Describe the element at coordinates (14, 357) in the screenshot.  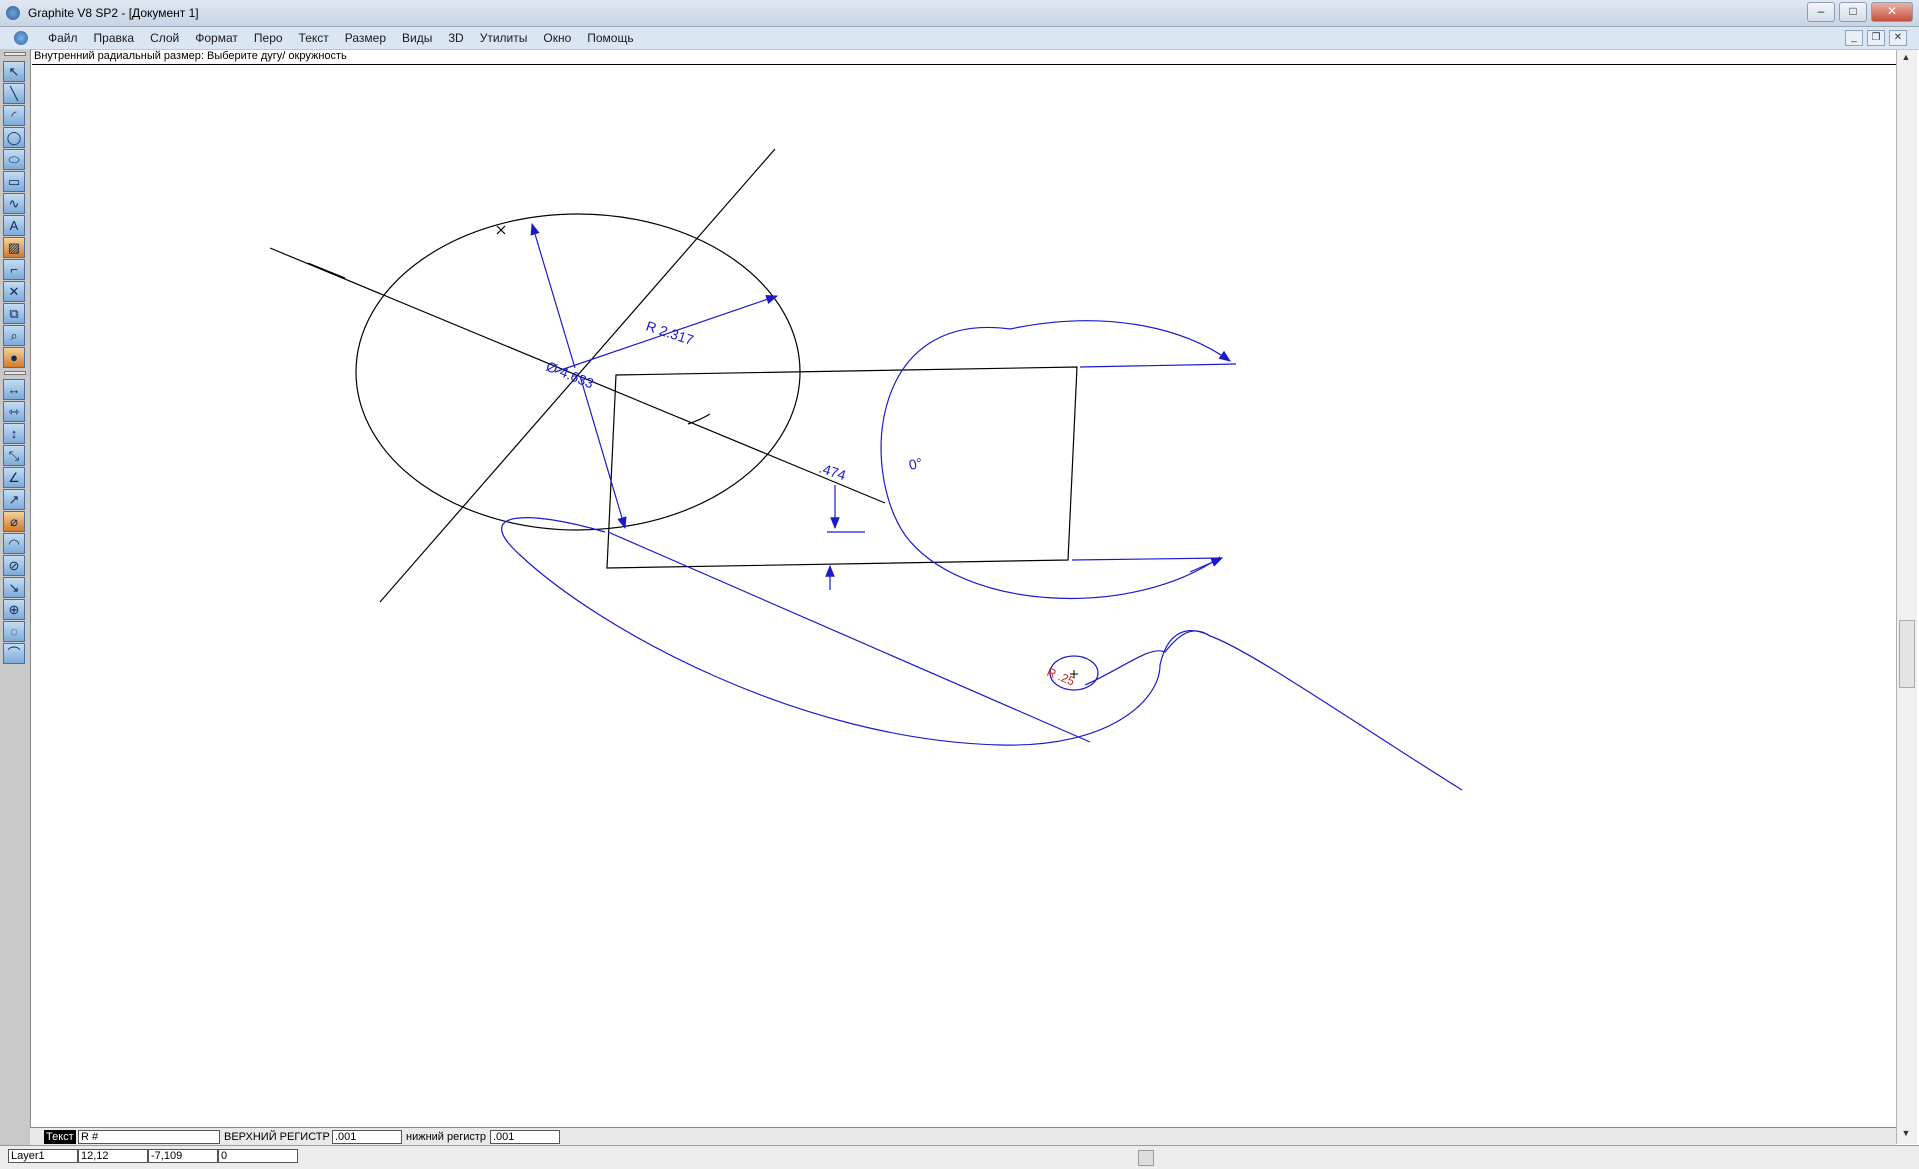
I see `render-icon: ●` at that location.